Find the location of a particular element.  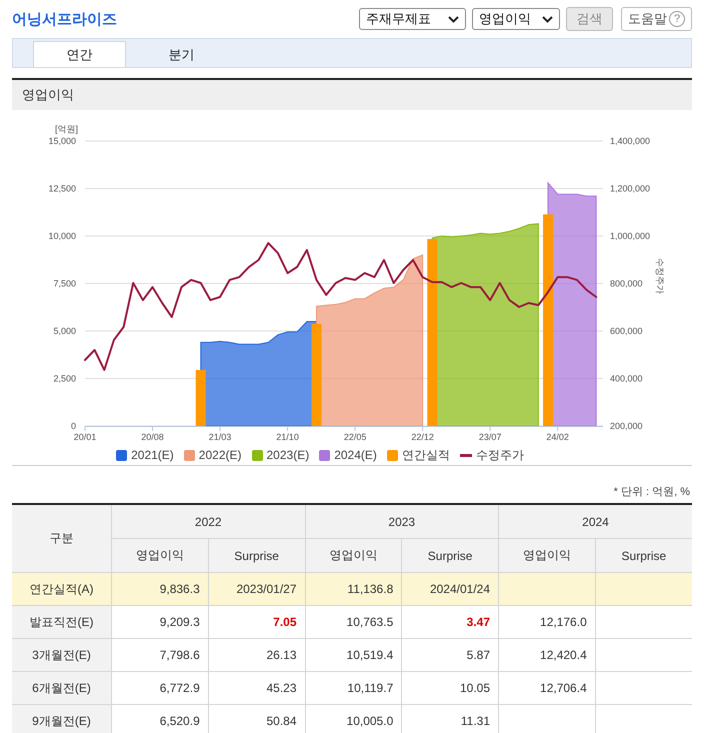

dropdown: 주재무제표 is located at coordinates (412, 19).